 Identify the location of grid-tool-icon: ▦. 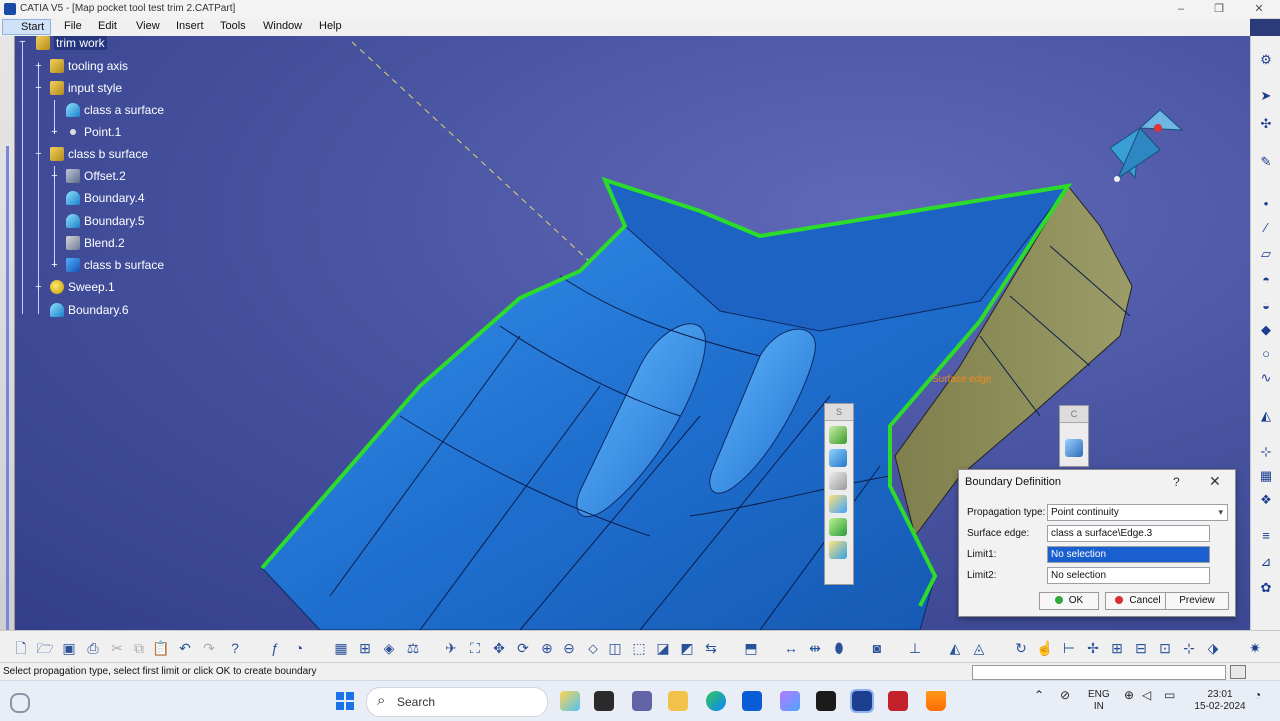
(1266, 476).